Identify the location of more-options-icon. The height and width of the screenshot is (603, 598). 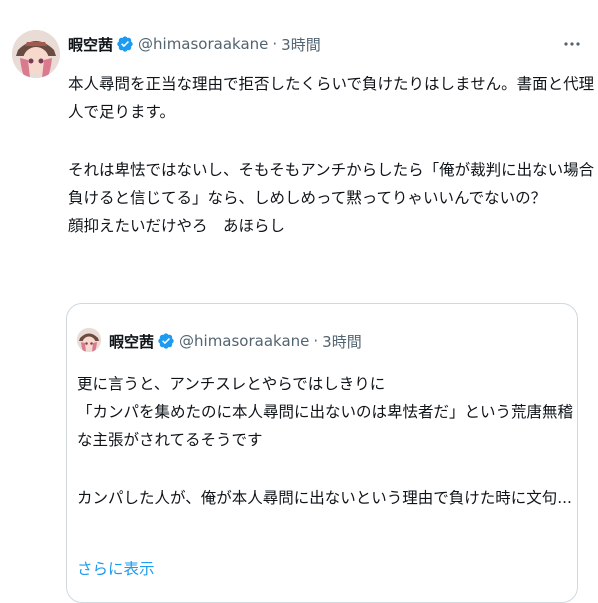
(572, 44).